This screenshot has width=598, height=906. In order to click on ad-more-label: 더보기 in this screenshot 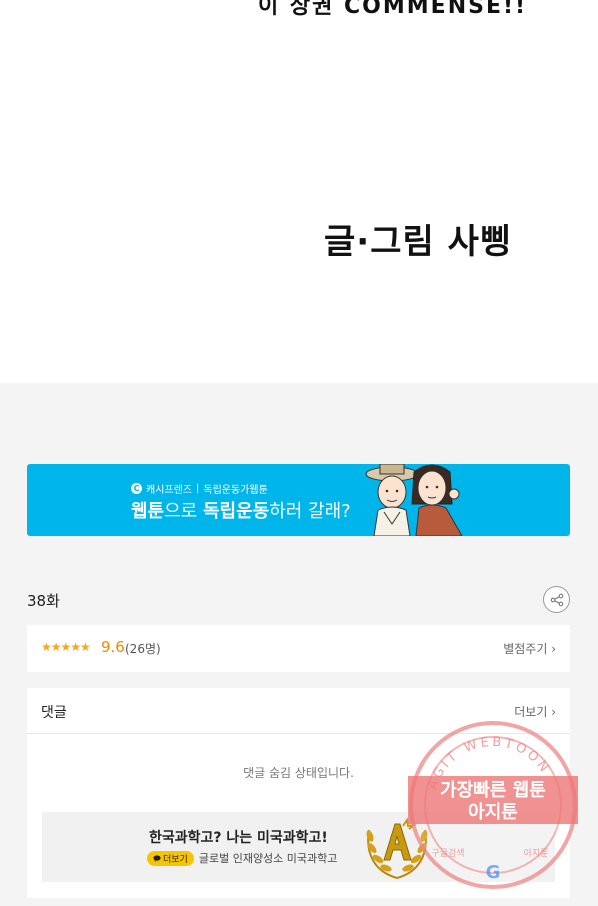, I will do `click(175, 859)`.